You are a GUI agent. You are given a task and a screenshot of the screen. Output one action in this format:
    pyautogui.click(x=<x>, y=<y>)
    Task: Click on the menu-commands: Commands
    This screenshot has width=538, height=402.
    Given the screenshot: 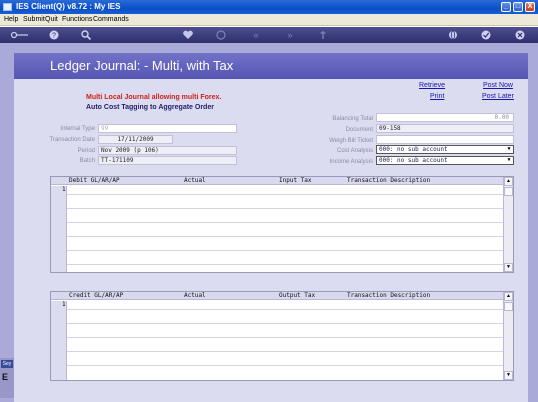 What is the action you would take?
    pyautogui.click(x=111, y=19)
    